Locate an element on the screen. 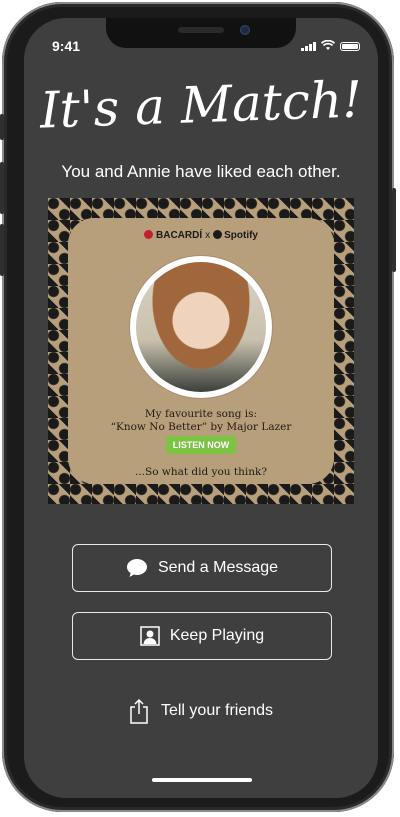 The height and width of the screenshot is (817, 400). brand-line: BACARDÍ x Spotify is located at coordinates (201, 235).